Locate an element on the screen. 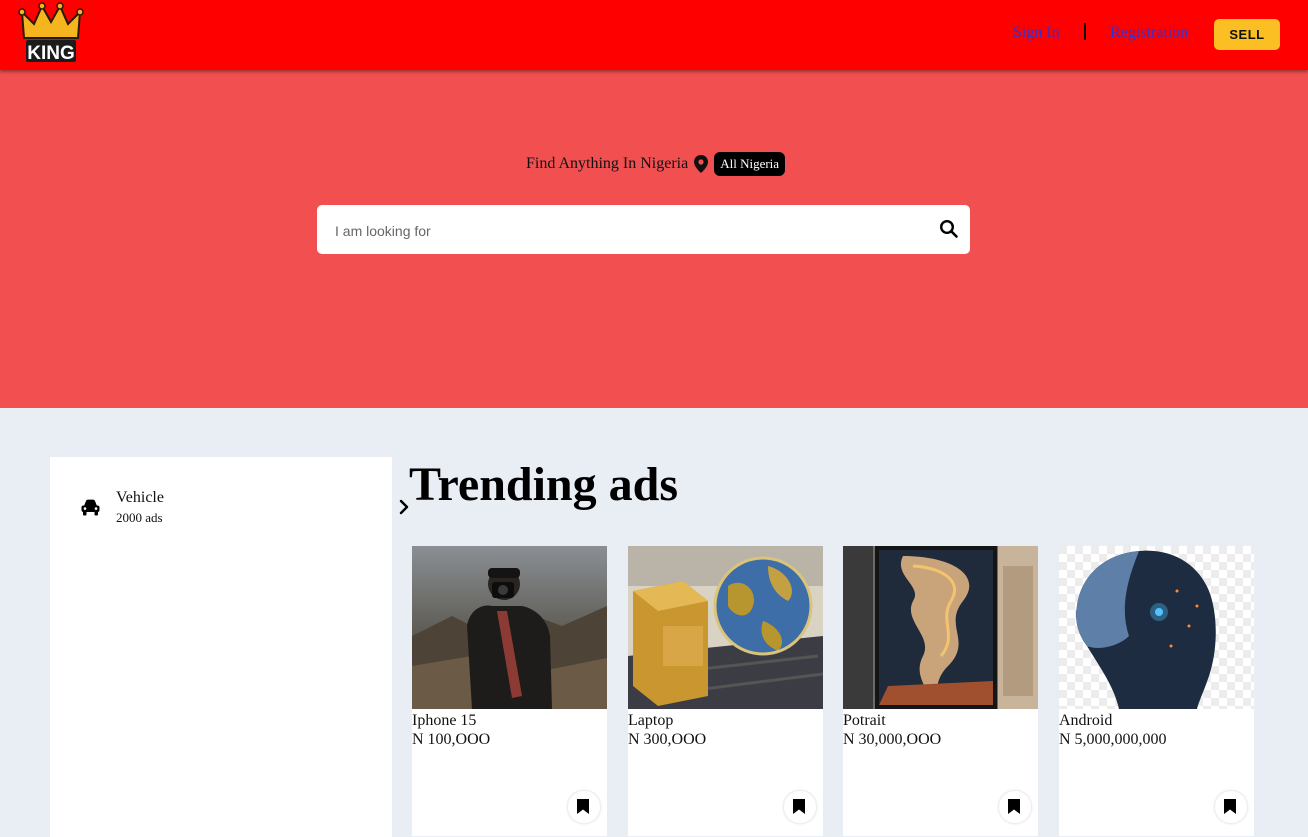 This screenshot has height=837, width=1308. ad-card: Laptop N 300,OOO is located at coordinates (725, 691).